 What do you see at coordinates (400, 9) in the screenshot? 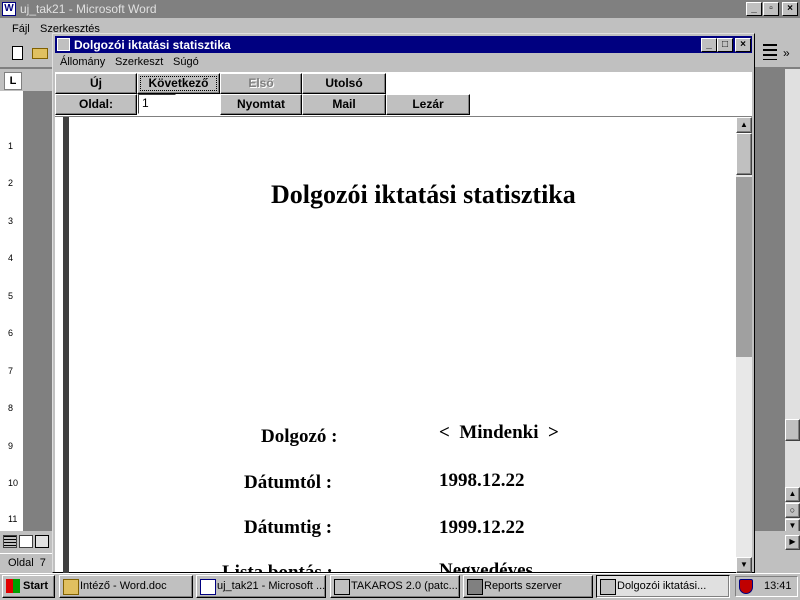
I see `word-title-bar: W uj_tak21 - Microsoft Word _ ▫ ×` at bounding box center [400, 9].